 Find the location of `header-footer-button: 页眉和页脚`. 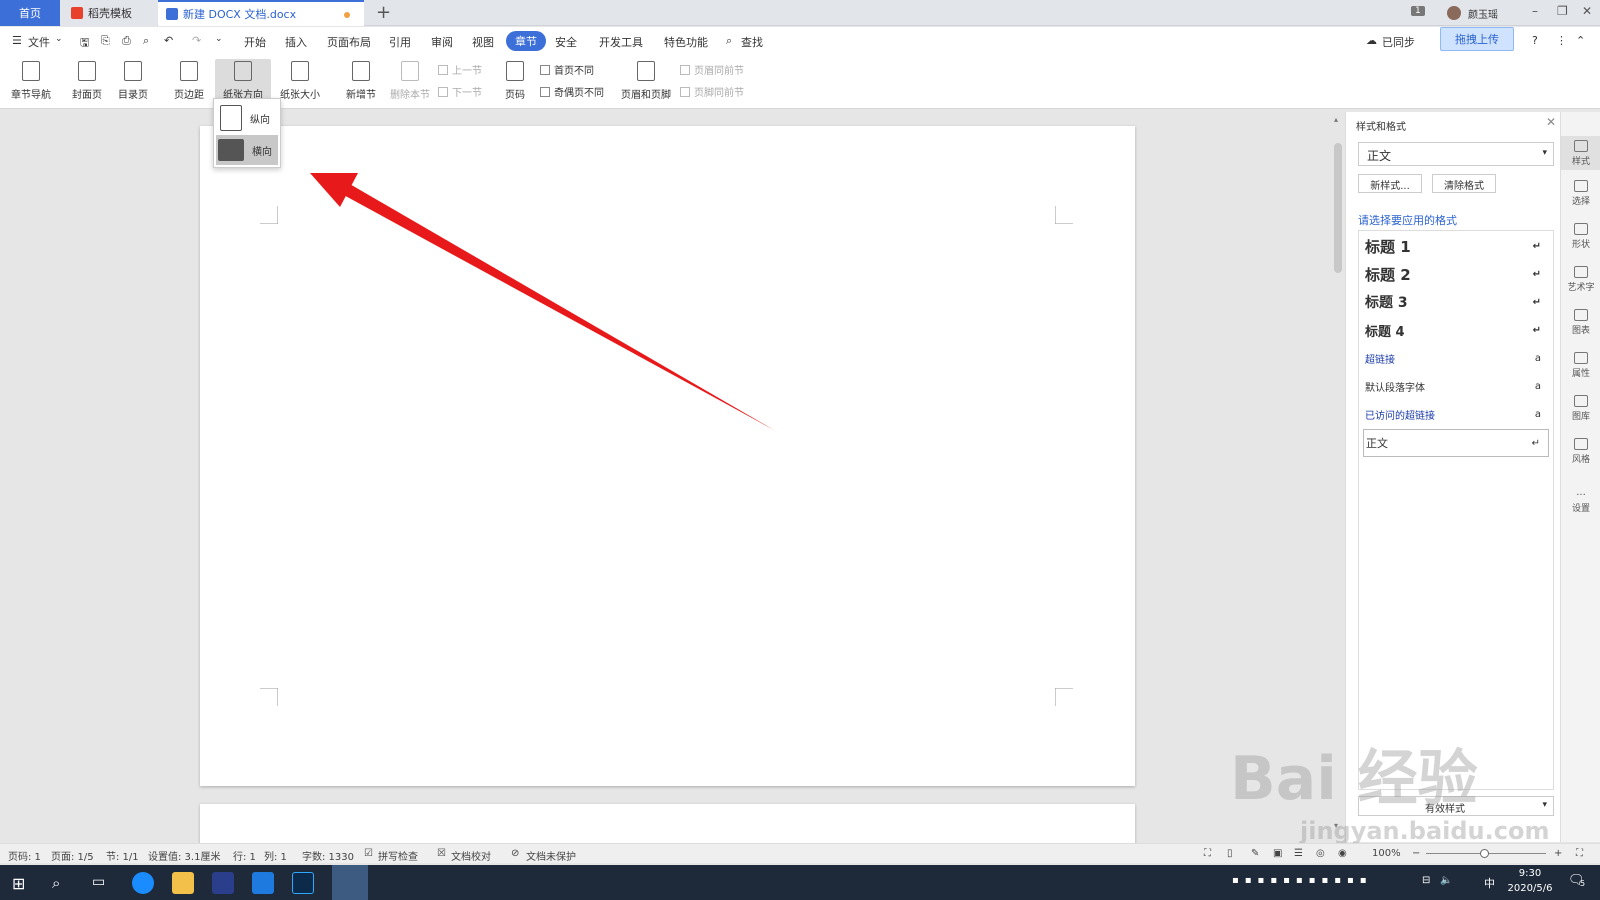

header-footer-button: 页眉和页脚 is located at coordinates (646, 82).